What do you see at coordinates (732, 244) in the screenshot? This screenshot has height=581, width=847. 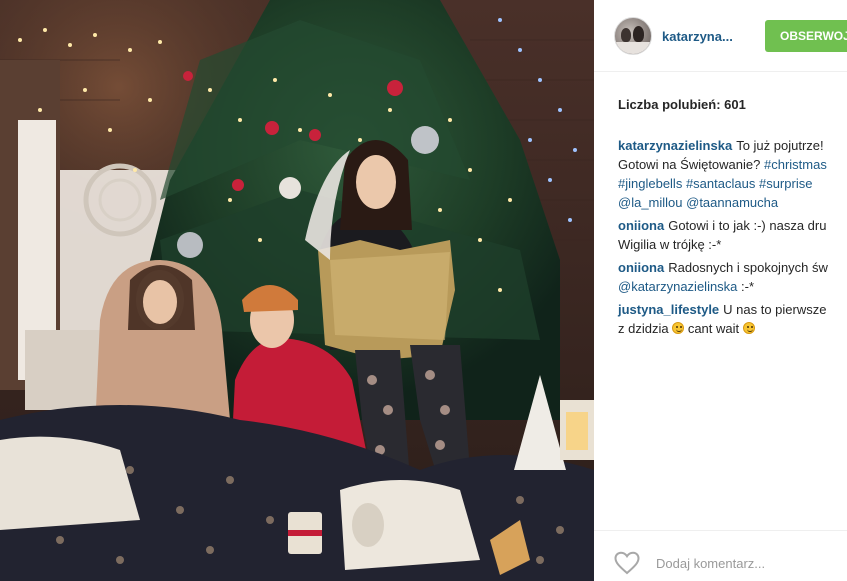 I see `comment-line: Wigilia w trójkę :-*` at bounding box center [732, 244].